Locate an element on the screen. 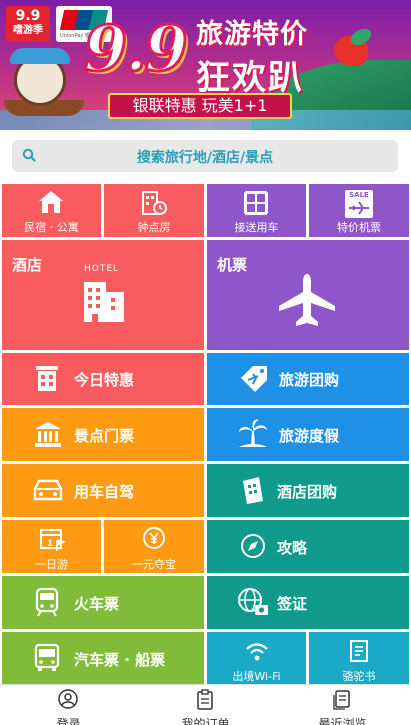  tile-one-yuan: 一元夺宝 is located at coordinates (154, 546).